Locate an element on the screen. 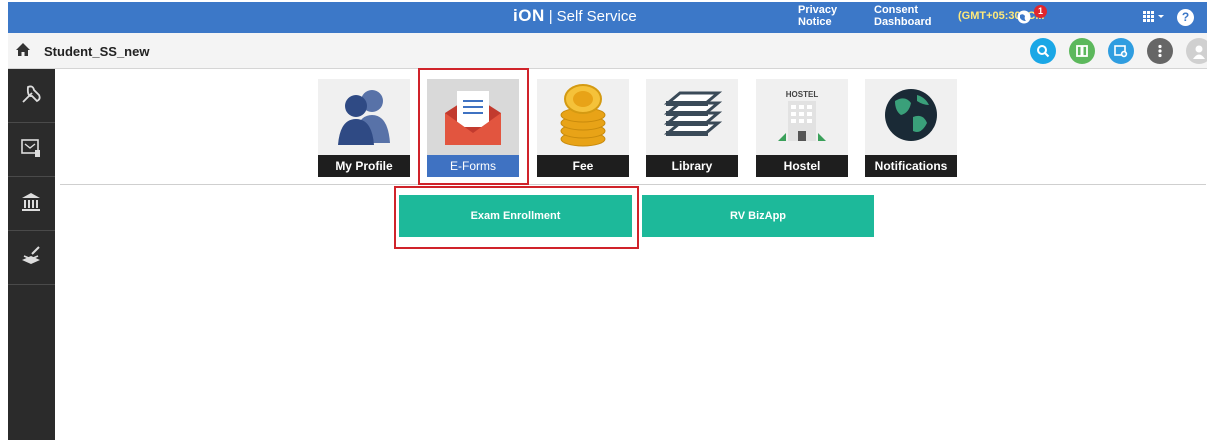 Image resolution: width=1207 pixels, height=440 pixels. books-icon is located at coordinates (692, 117).